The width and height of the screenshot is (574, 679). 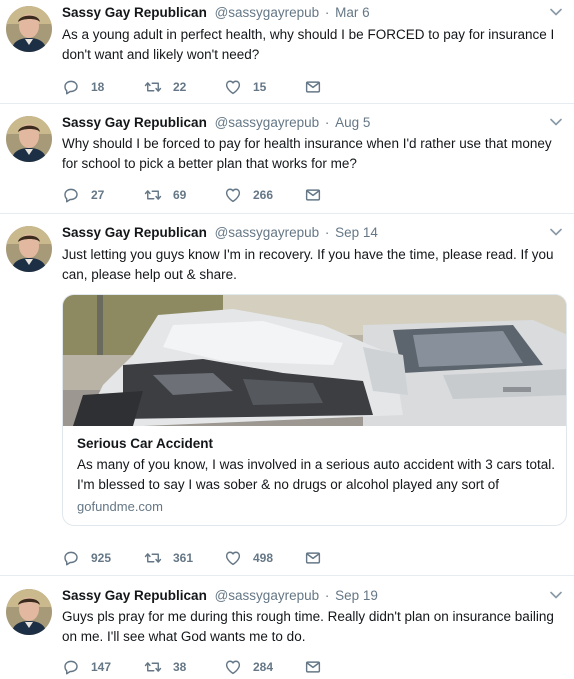 What do you see at coordinates (248, 667) in the screenshot?
I see `like-button: 284` at bounding box center [248, 667].